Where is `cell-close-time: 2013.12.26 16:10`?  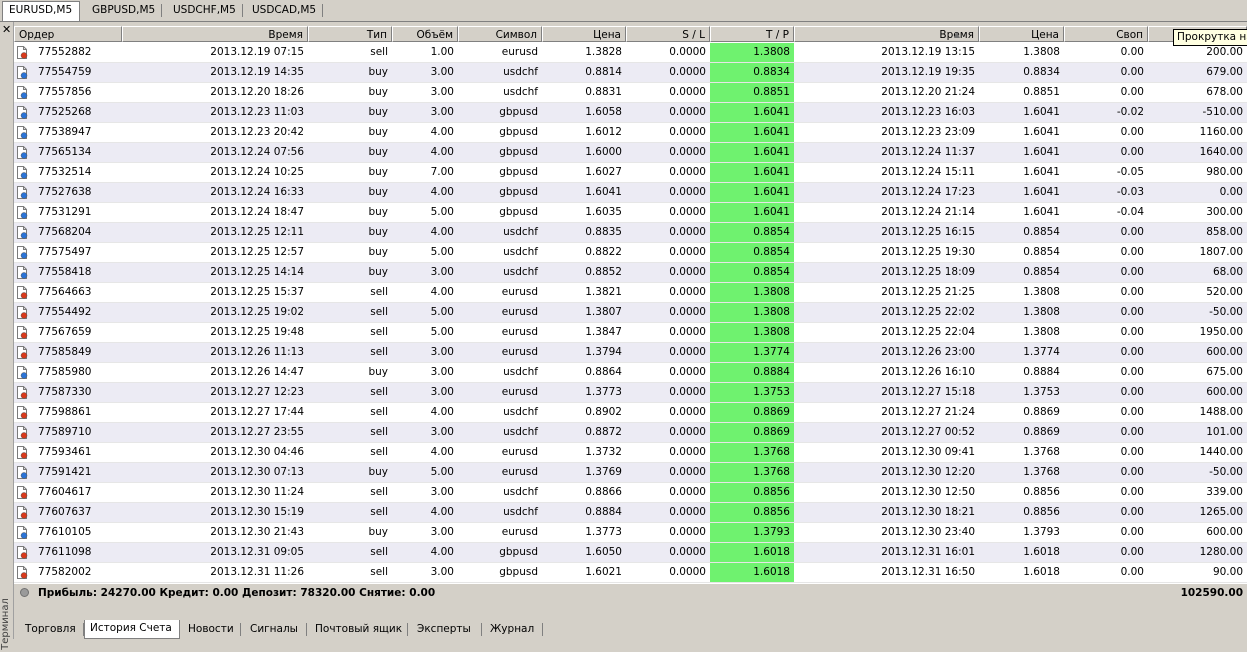 cell-close-time: 2013.12.26 16:10 is located at coordinates (928, 372).